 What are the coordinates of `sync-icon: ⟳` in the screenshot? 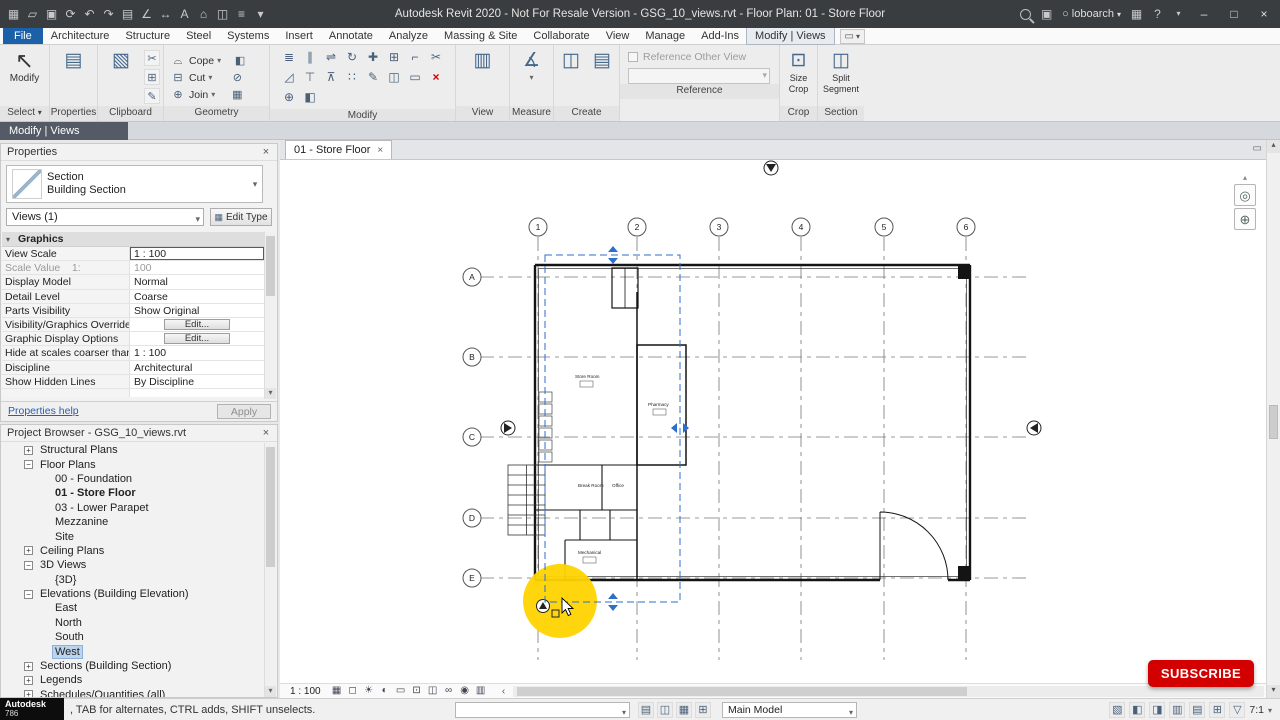 It's located at (70, 14).